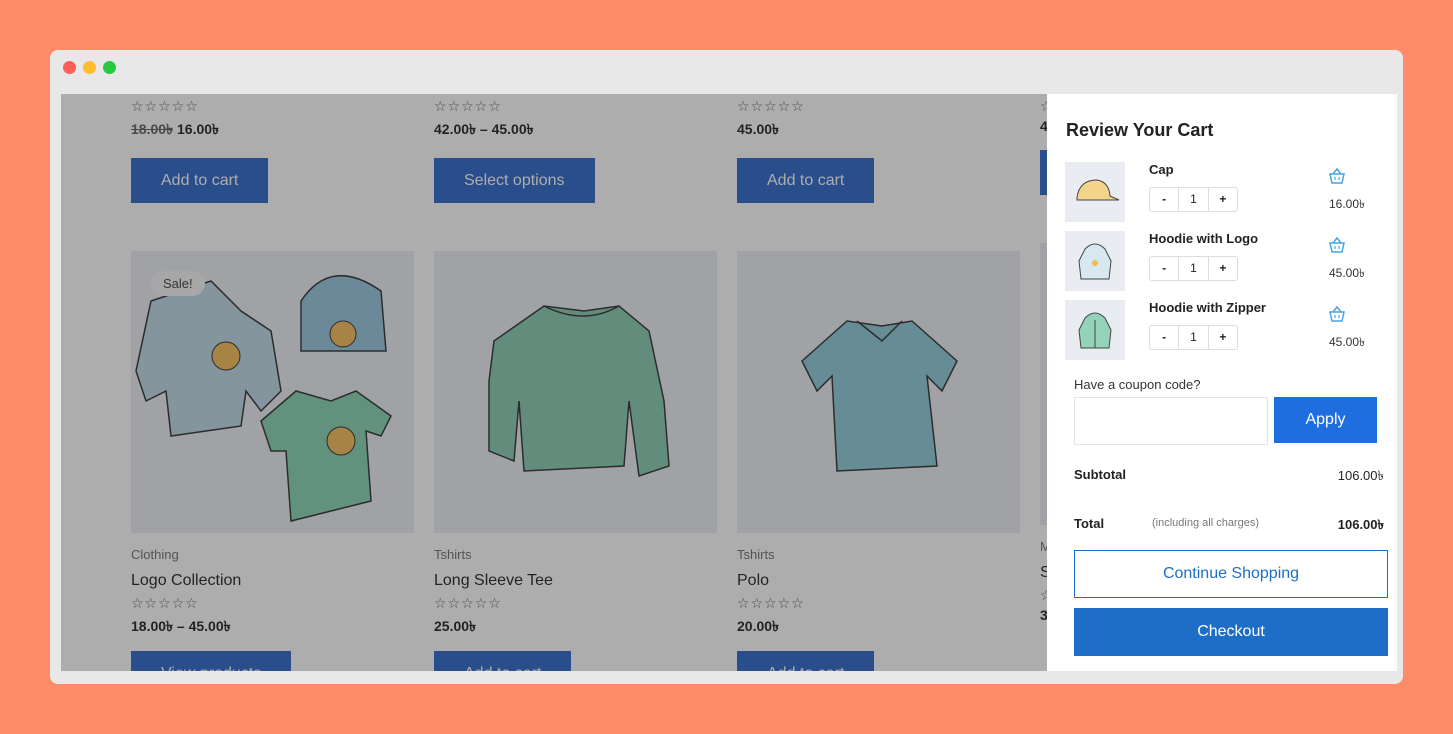  What do you see at coordinates (1140, 130) in the screenshot?
I see `cart-title: Review Your Cart` at bounding box center [1140, 130].